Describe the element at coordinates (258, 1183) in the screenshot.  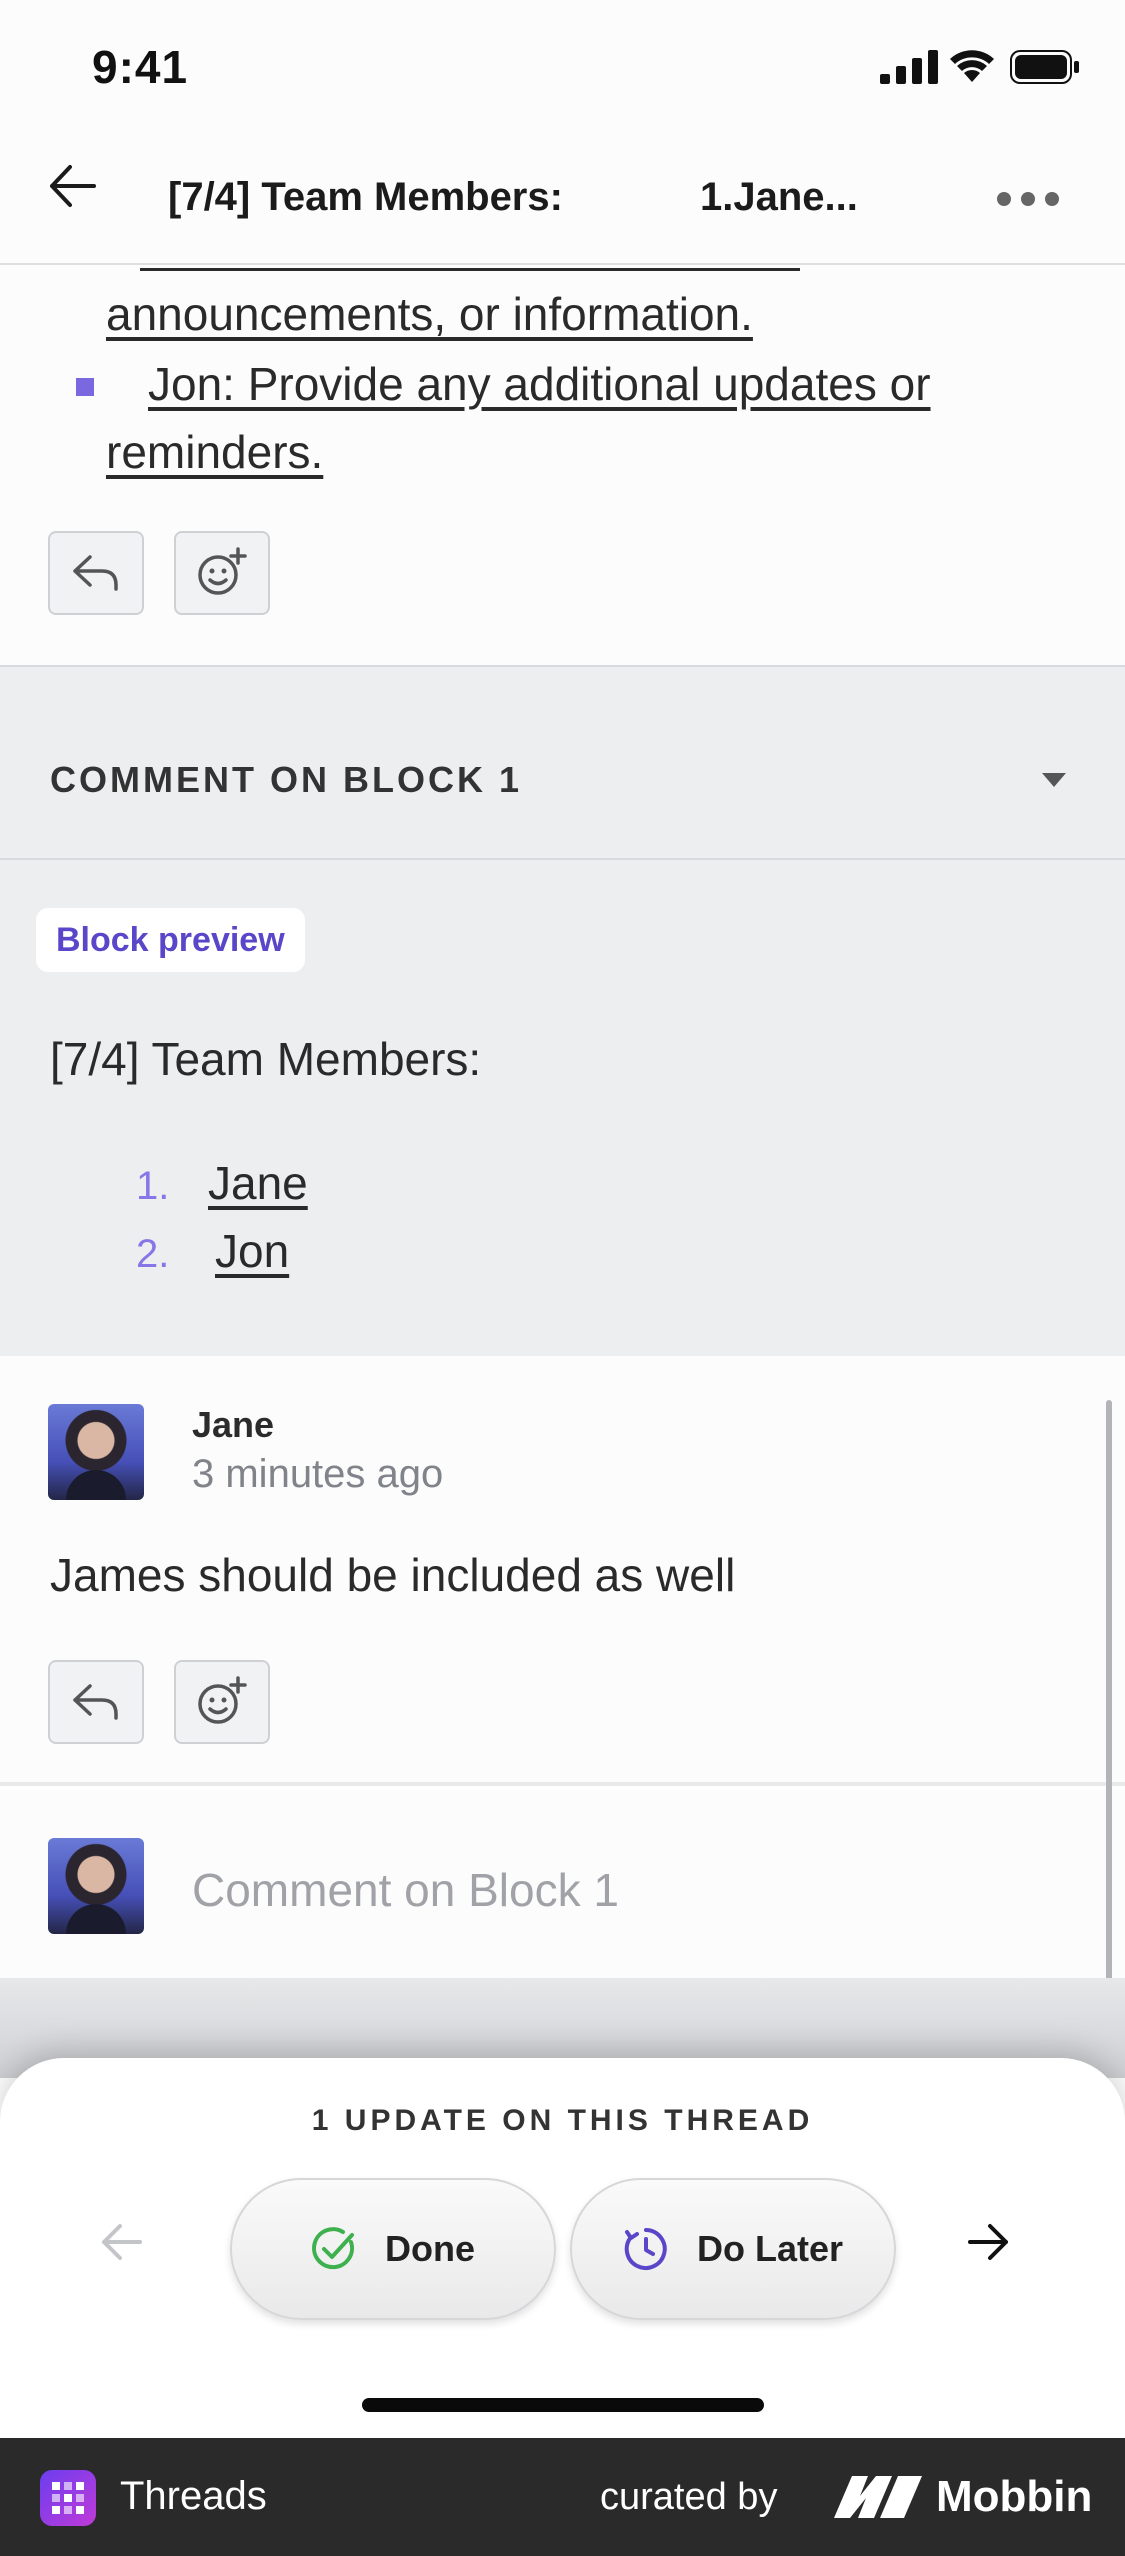
I see `list-item-name: Jane` at that location.